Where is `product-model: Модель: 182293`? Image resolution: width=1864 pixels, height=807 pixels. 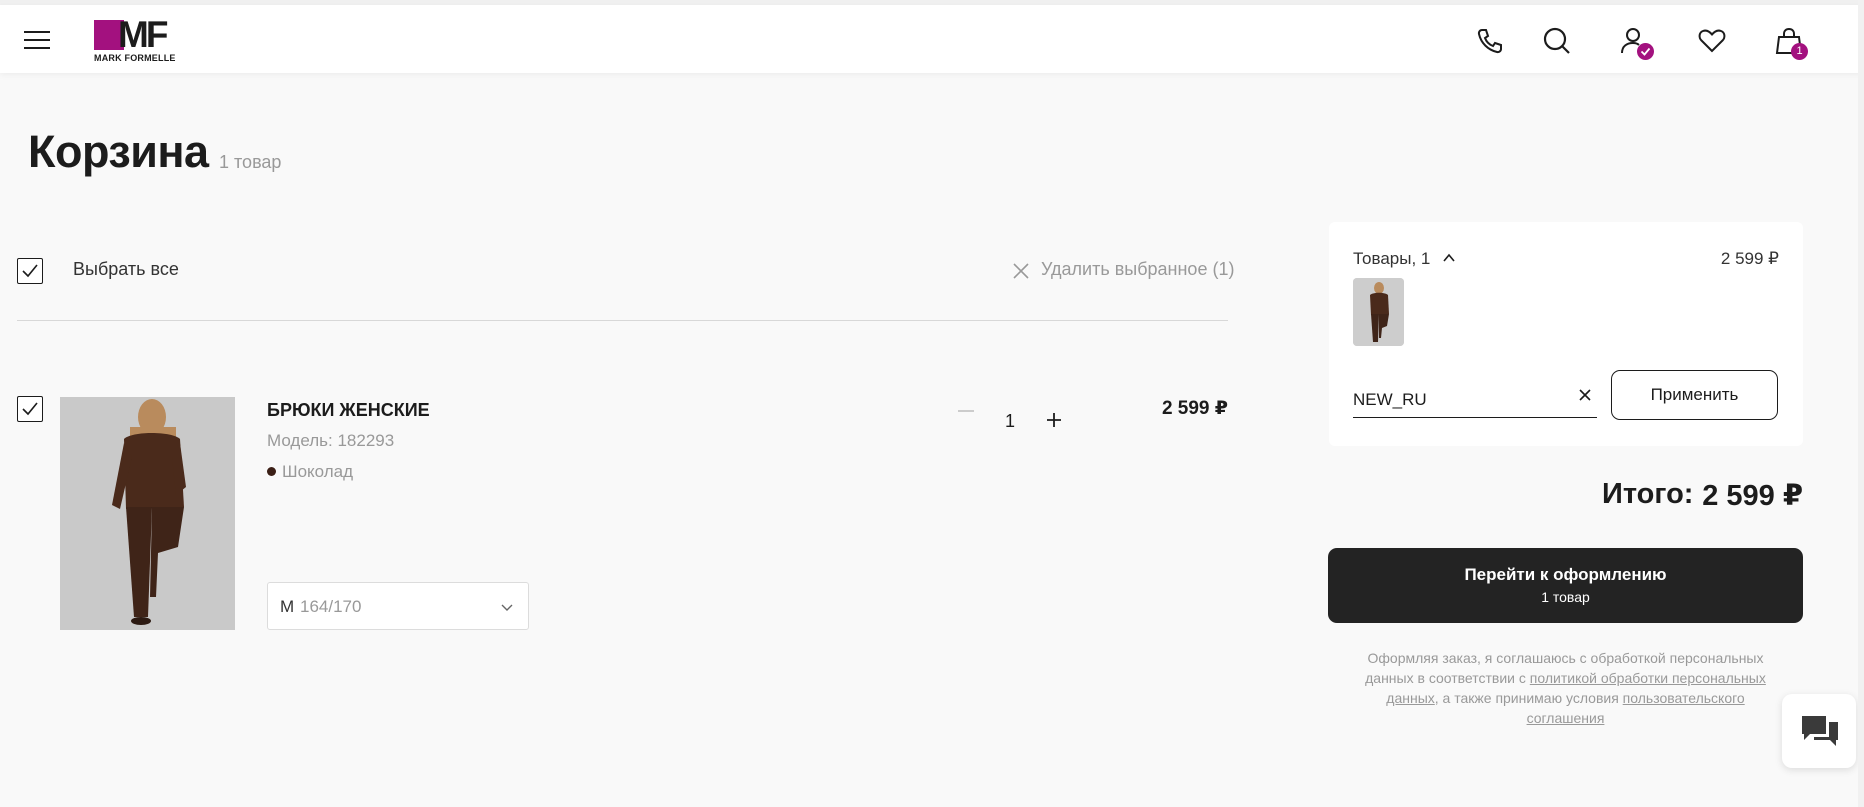
product-model: Модель: 182293 is located at coordinates (331, 440).